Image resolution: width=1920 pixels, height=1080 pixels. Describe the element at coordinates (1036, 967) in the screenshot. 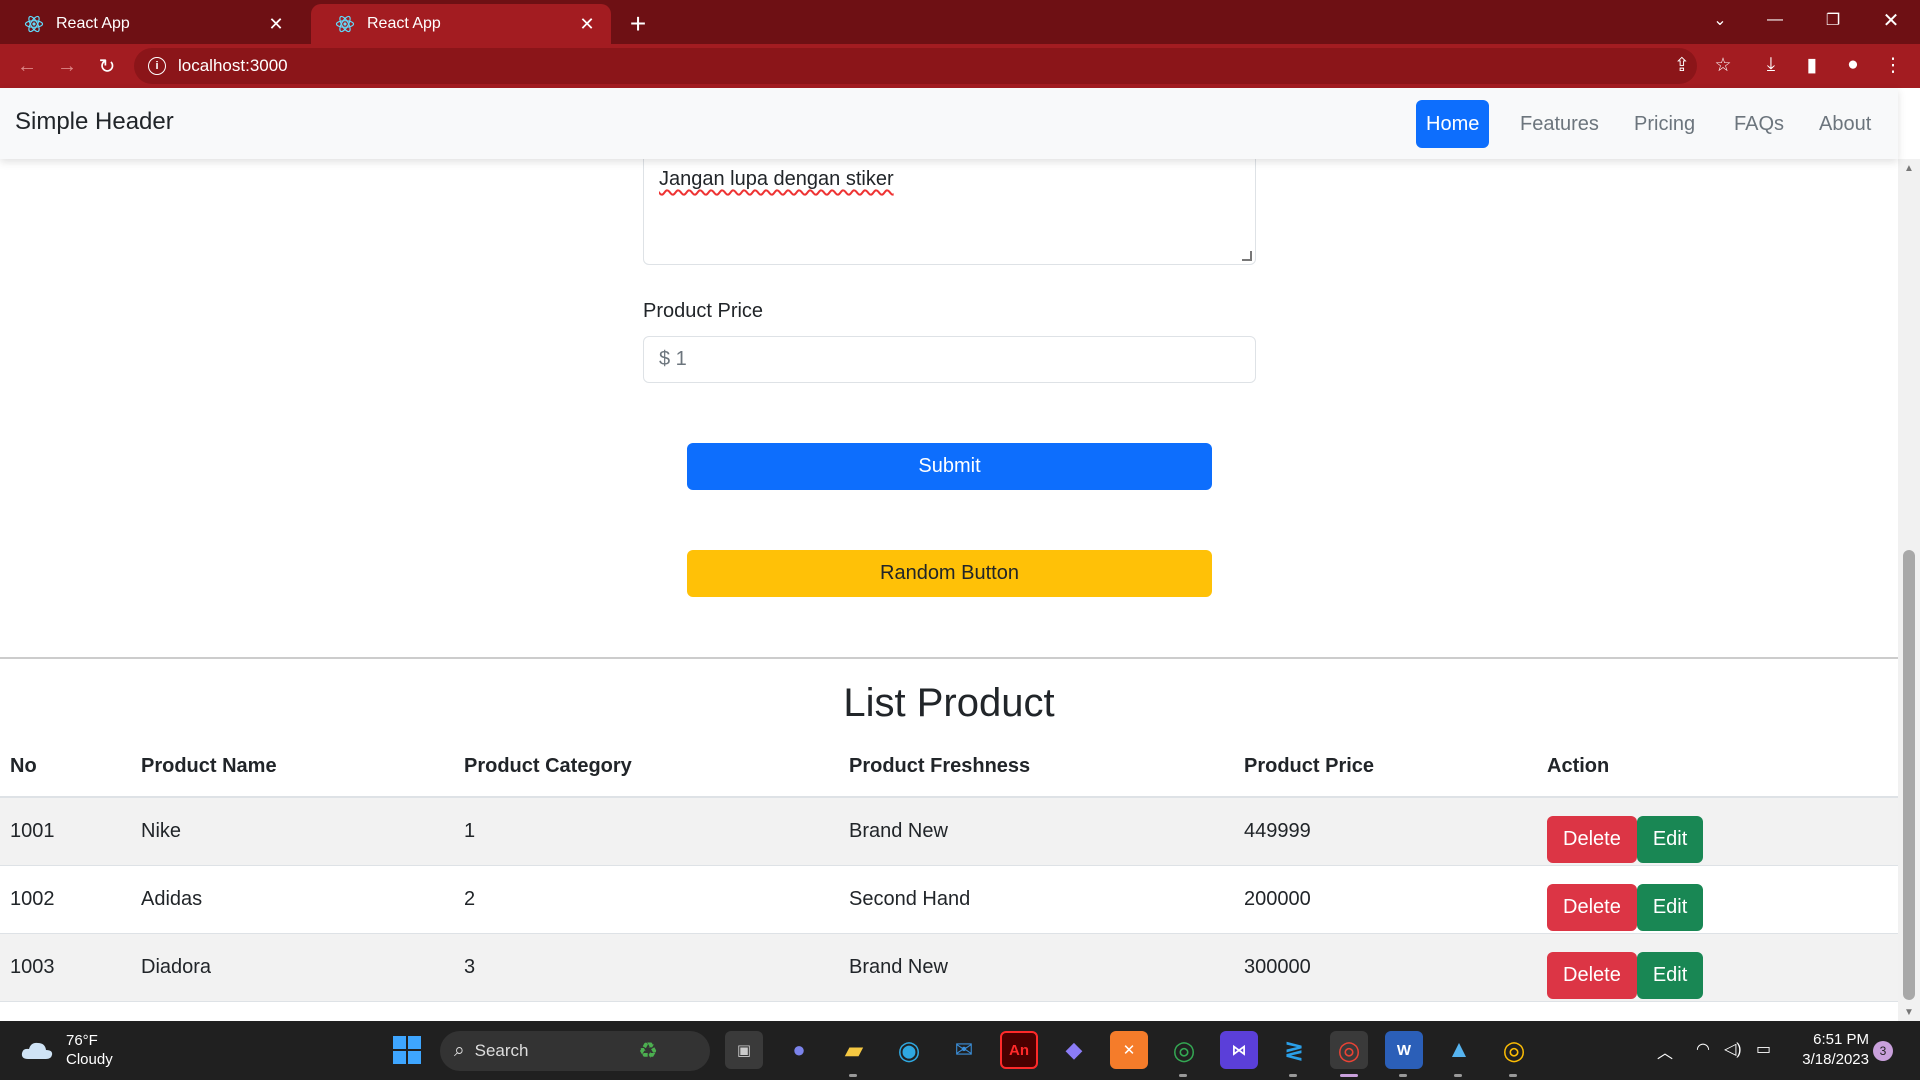

I see `cell-freshness: Brand New` at that location.